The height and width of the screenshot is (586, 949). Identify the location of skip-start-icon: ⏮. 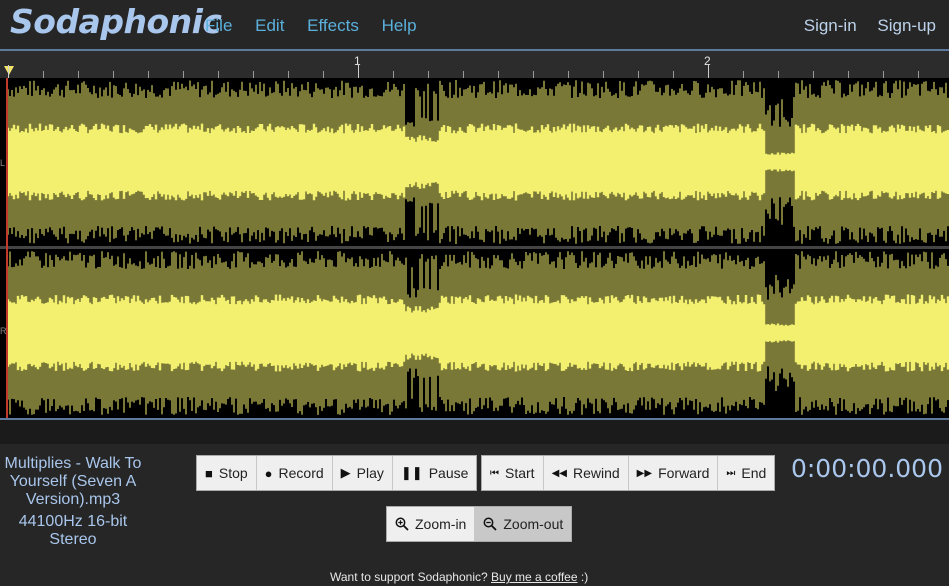
(494, 473).